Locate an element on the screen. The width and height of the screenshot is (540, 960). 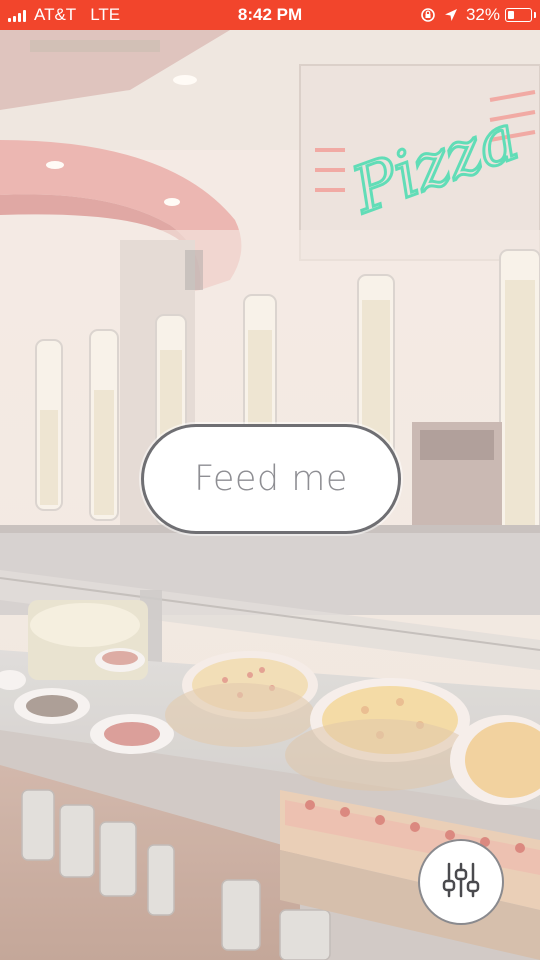
battery-icon is located at coordinates (520, 15).